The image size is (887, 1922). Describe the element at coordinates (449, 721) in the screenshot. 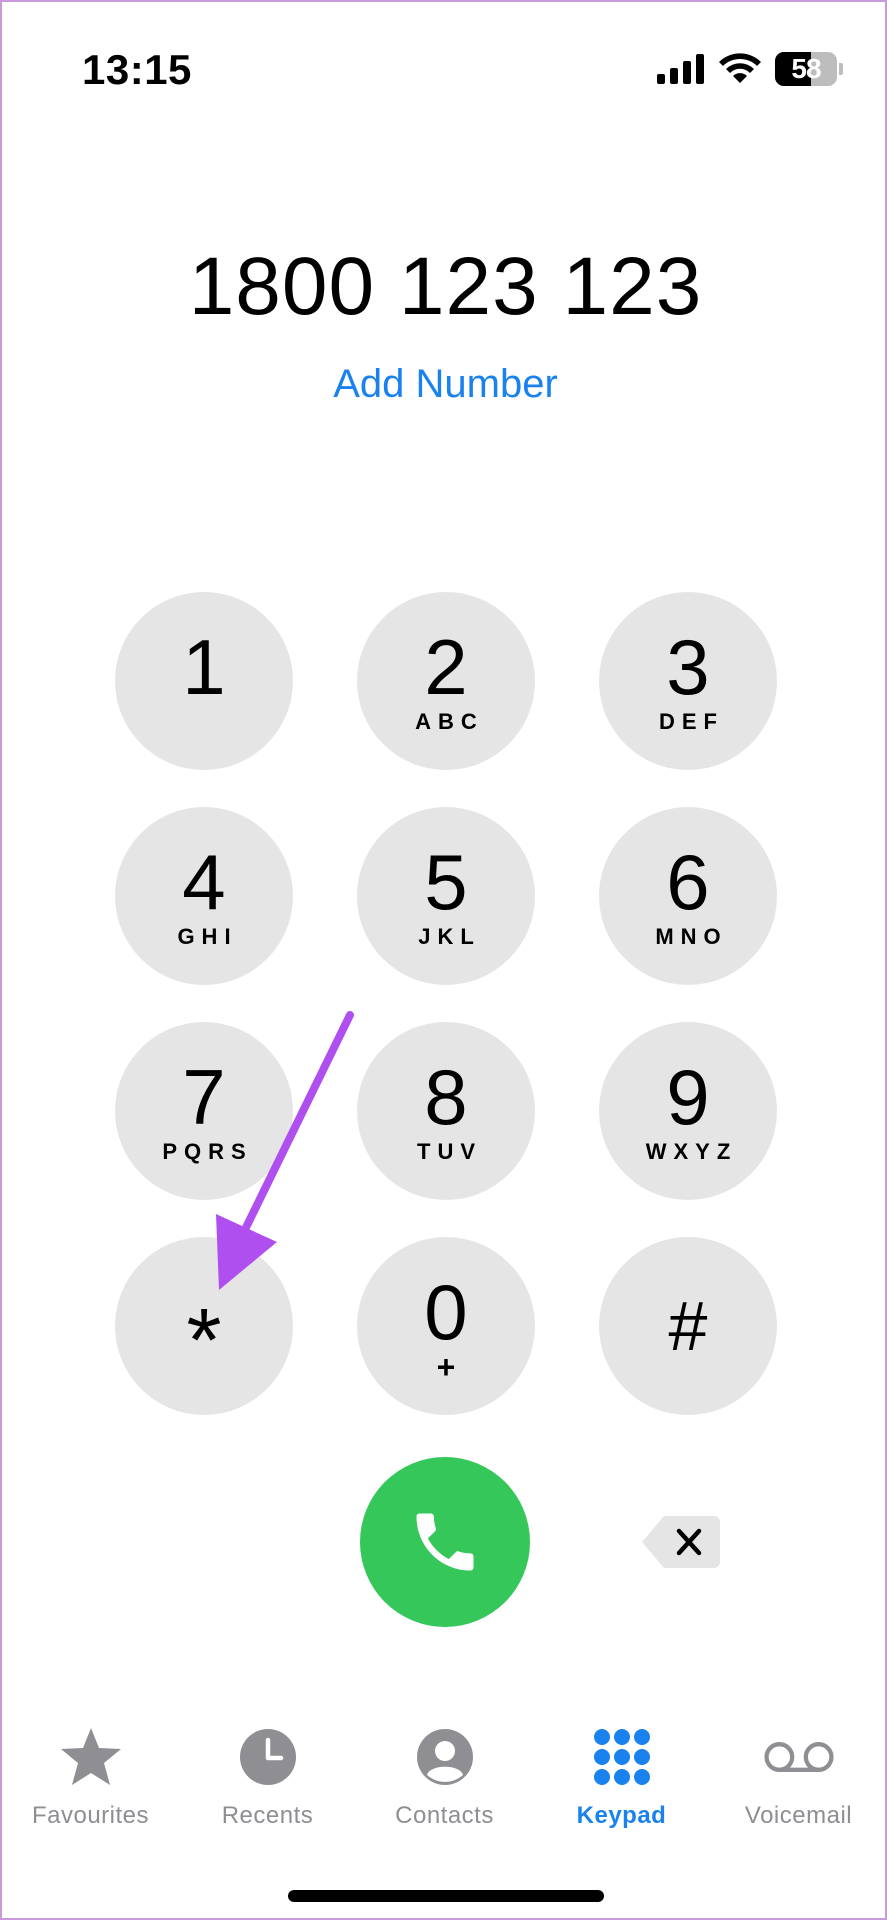

I see `key-letters: ABC` at that location.